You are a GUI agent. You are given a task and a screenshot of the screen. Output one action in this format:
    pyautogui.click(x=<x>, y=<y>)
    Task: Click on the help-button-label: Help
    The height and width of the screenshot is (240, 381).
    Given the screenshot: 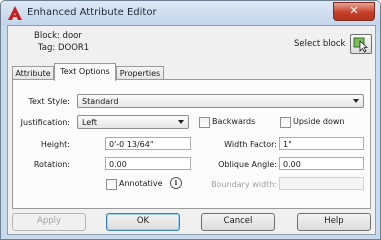 What is the action you would take?
    pyautogui.click(x=334, y=221)
    